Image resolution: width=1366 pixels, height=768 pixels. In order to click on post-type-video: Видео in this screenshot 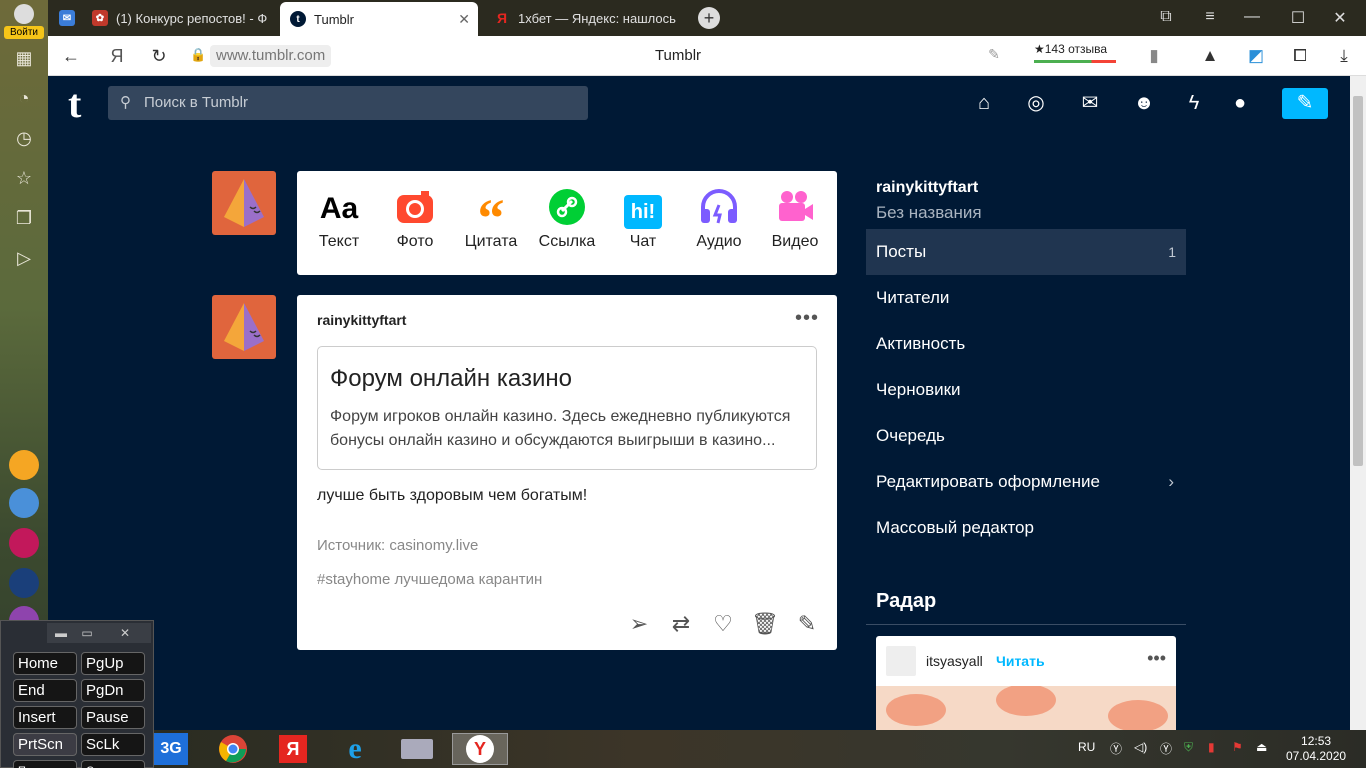, I will do `click(795, 220)`.